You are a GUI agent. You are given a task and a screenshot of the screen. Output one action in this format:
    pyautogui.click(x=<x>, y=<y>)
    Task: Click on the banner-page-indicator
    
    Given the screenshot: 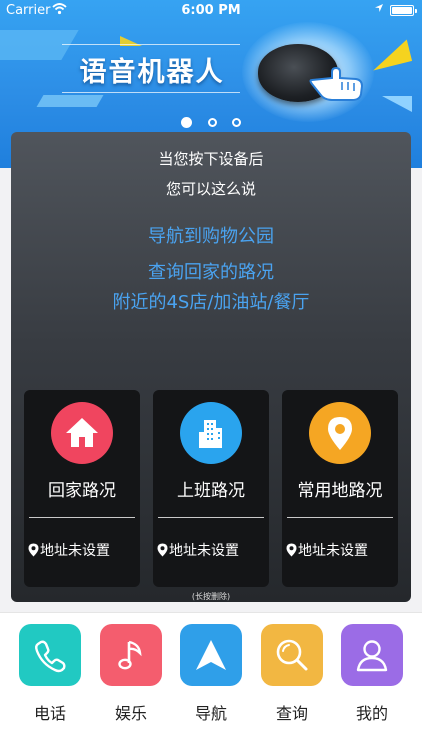 What is the action you would take?
    pyautogui.click(x=211, y=120)
    